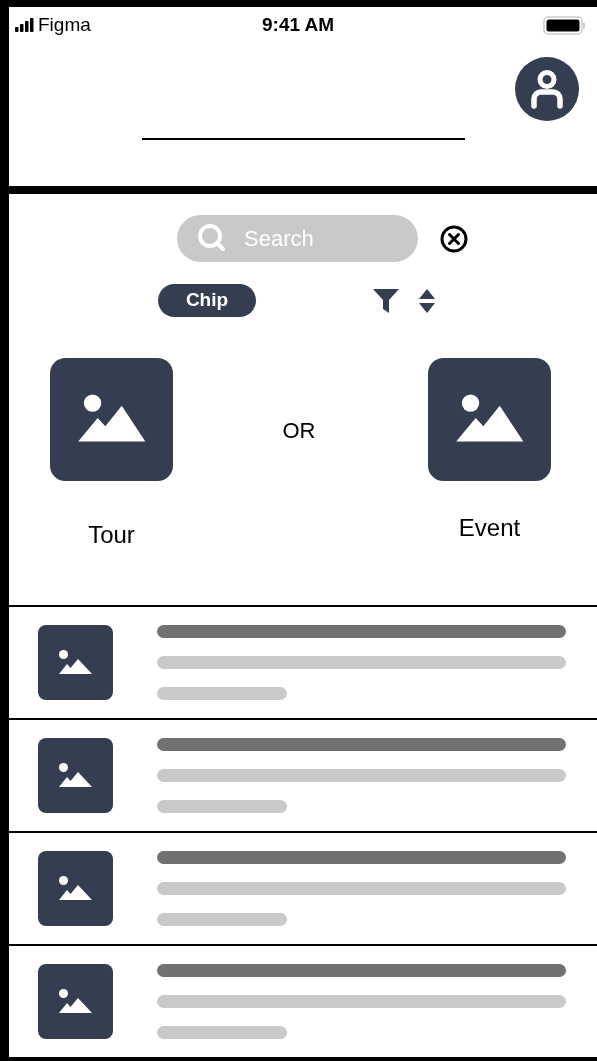 The height and width of the screenshot is (1061, 597). I want to click on event-image-icon, so click(489, 419).